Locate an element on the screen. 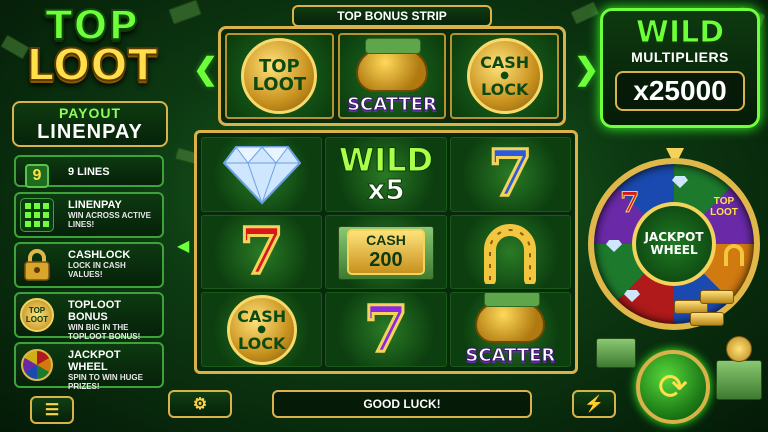 The image size is (768, 432). grid-lines-icon is located at coordinates (37, 215).